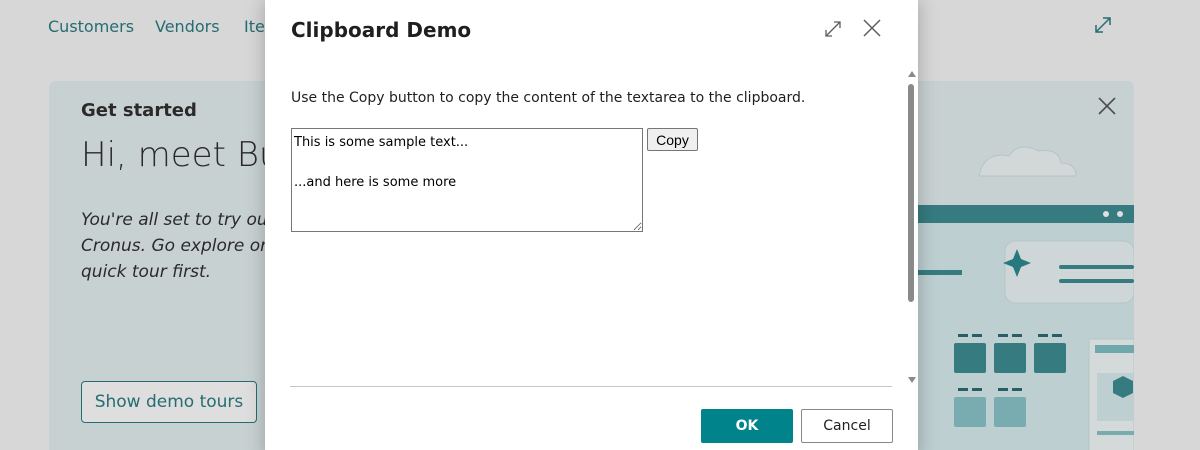 The height and width of the screenshot is (450, 1200). Describe the element at coordinates (747, 426) in the screenshot. I see `ok-button: OK` at that location.